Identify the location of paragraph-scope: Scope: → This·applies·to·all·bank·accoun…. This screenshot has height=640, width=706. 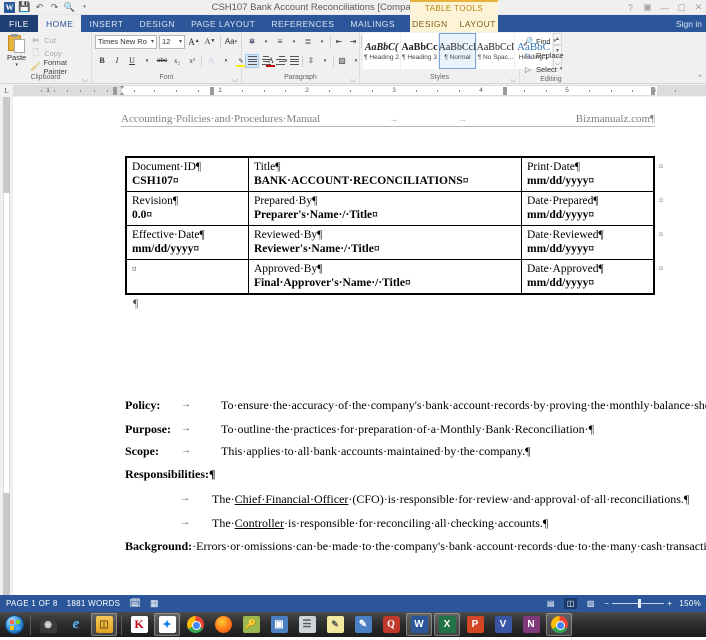
(399, 451).